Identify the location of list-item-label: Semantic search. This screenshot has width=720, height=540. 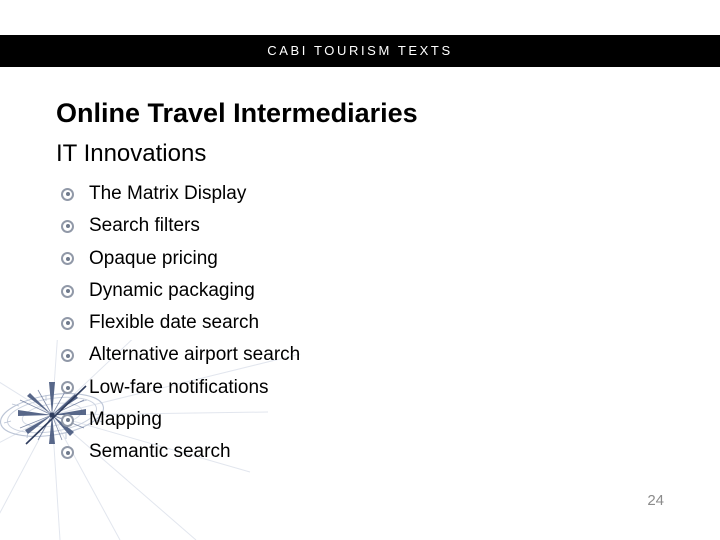
(160, 452).